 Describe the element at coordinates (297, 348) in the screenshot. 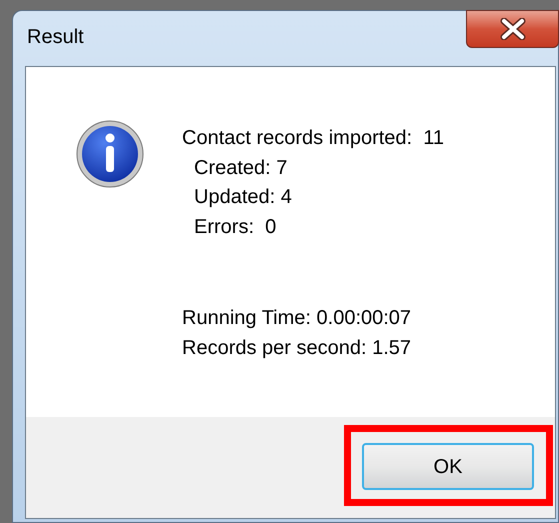

I see `timing-line: Records per second: 1.57` at that location.